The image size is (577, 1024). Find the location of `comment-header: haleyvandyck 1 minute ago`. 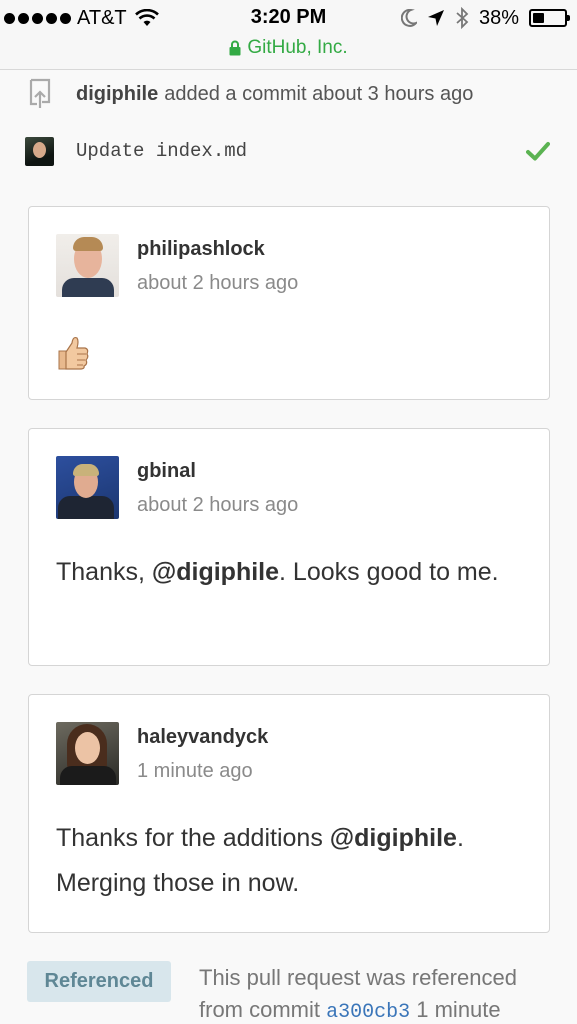

comment-header: haleyvandyck 1 minute ago is located at coordinates (162, 753).